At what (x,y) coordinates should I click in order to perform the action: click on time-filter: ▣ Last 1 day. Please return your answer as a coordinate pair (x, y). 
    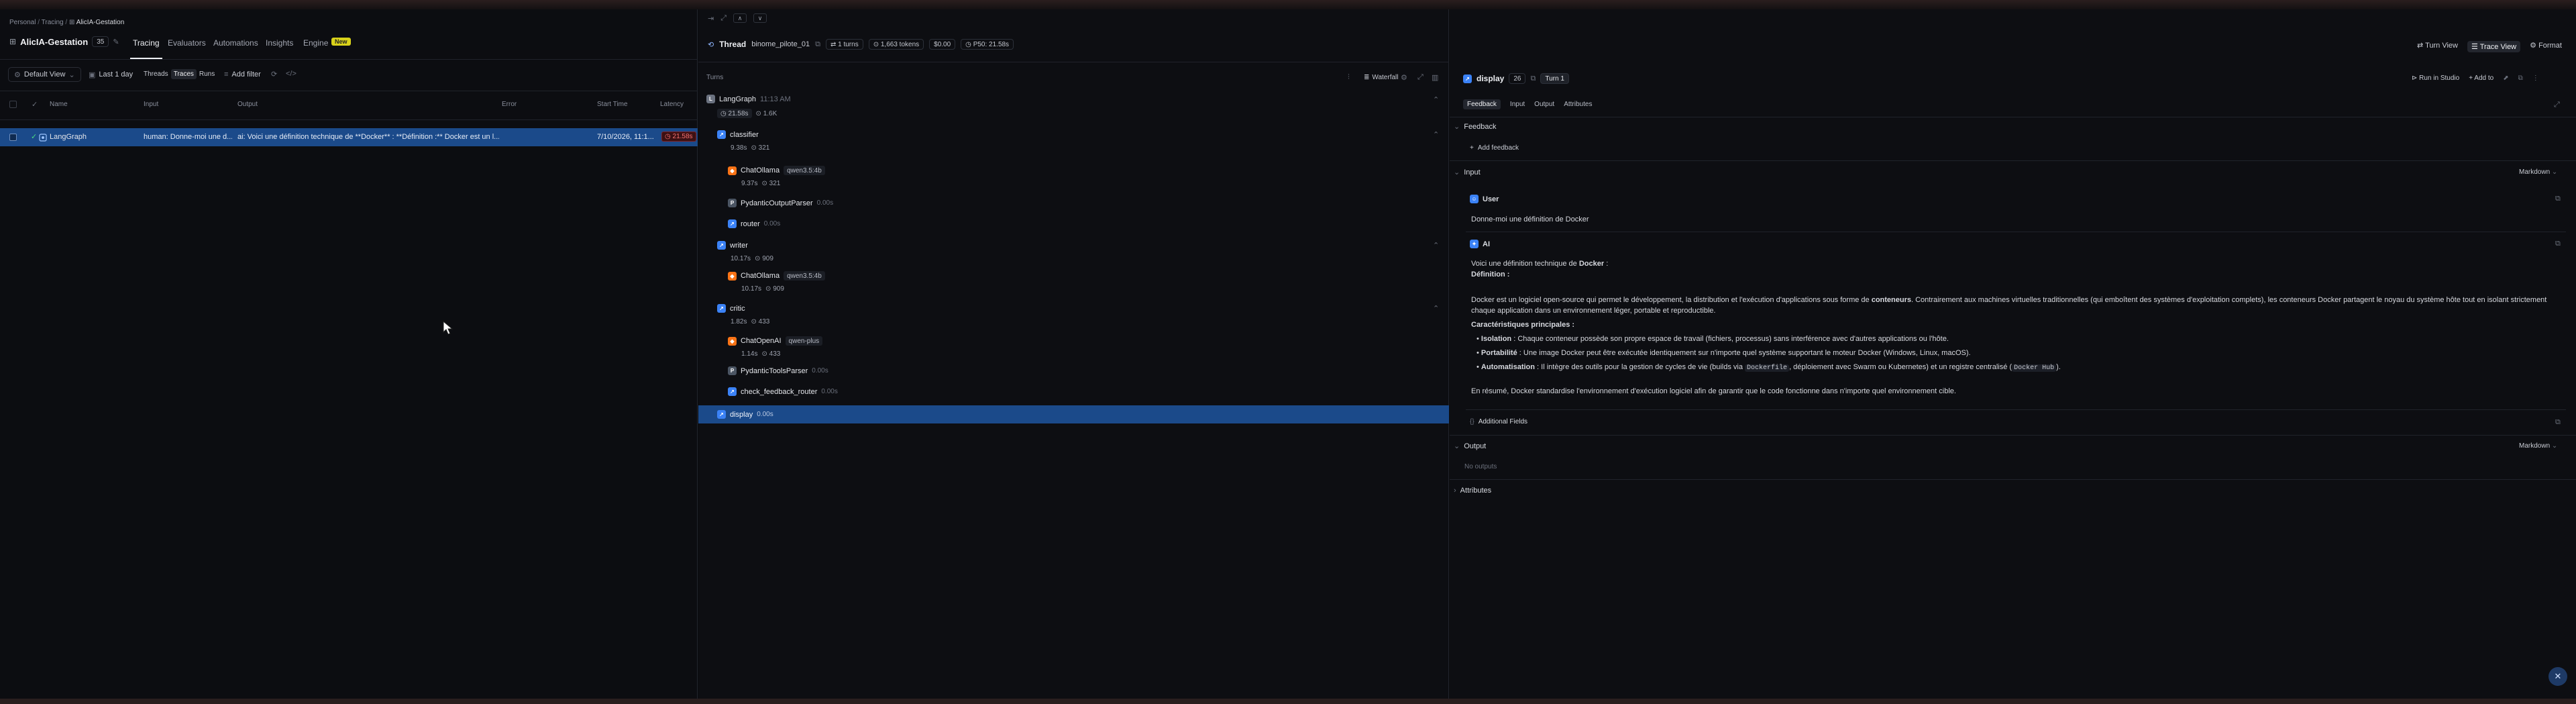
    Looking at the image, I should click on (110, 74).